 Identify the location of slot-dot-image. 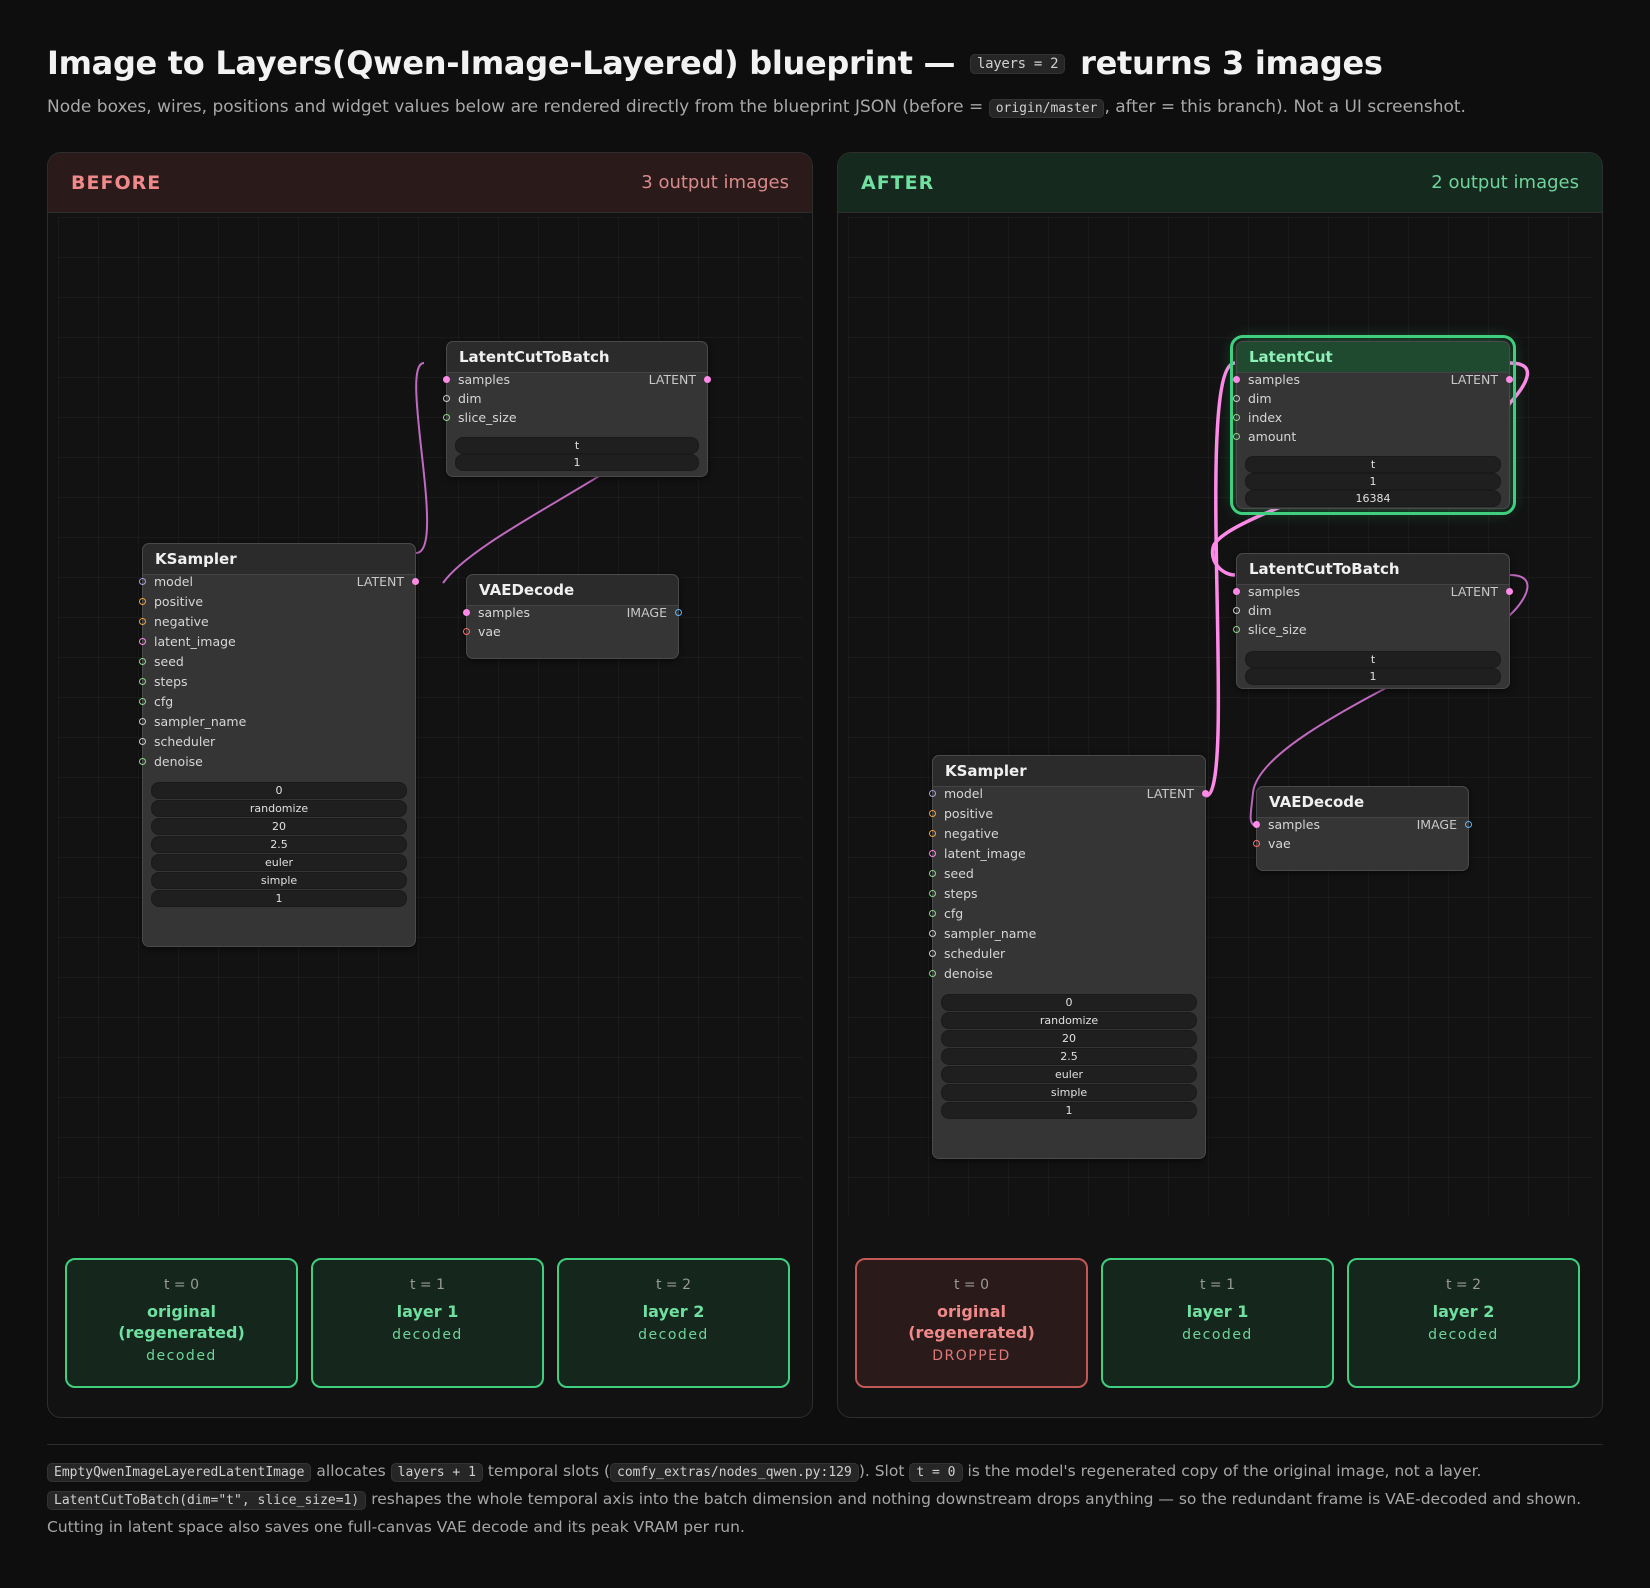
(1468, 824).